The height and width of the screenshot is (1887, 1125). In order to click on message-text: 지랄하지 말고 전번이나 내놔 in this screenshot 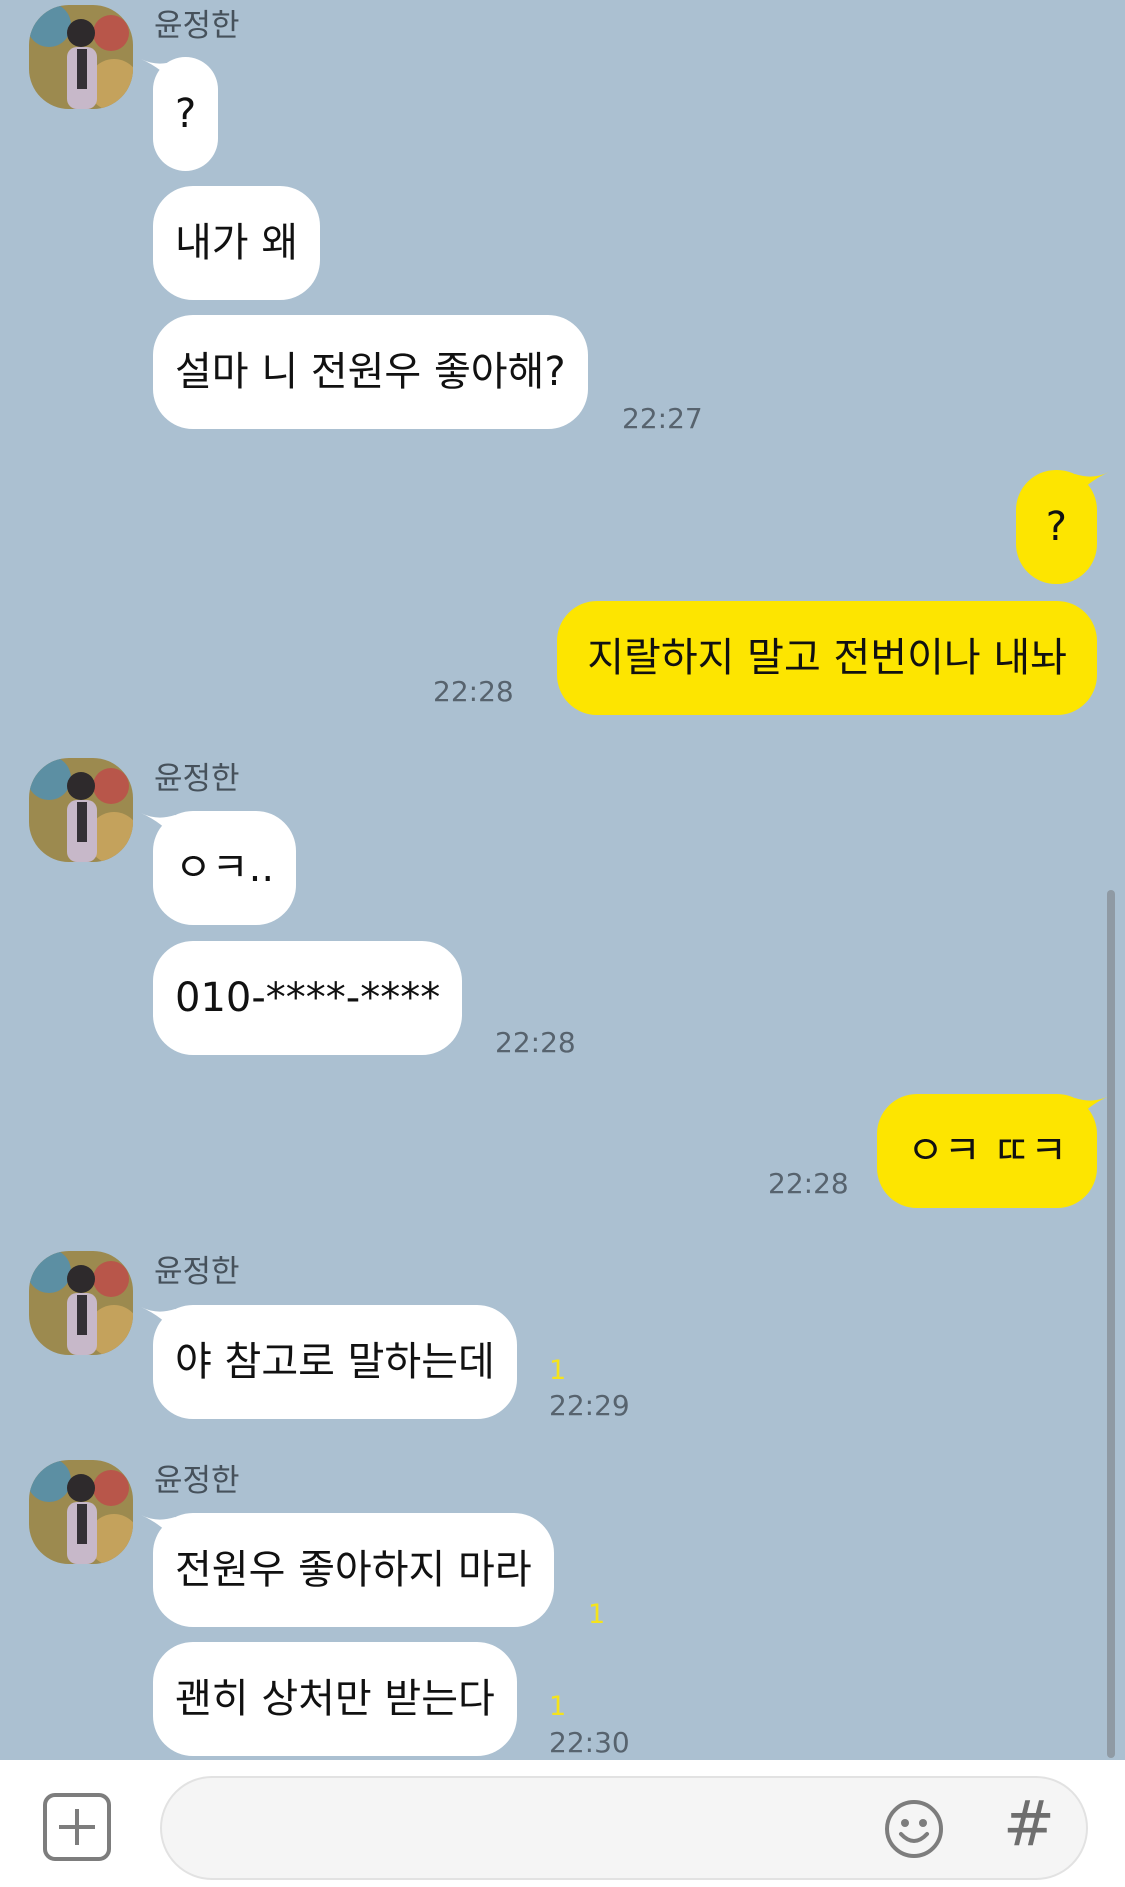, I will do `click(827, 658)`.